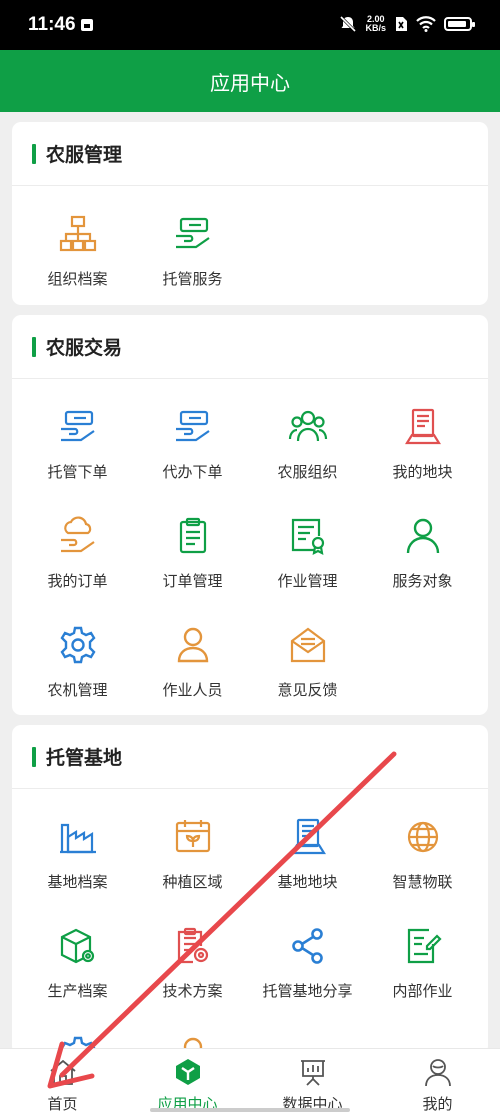 Image resolution: width=500 pixels, height=1115 pixels. I want to click on section-header: 农服交易, so click(250, 347).